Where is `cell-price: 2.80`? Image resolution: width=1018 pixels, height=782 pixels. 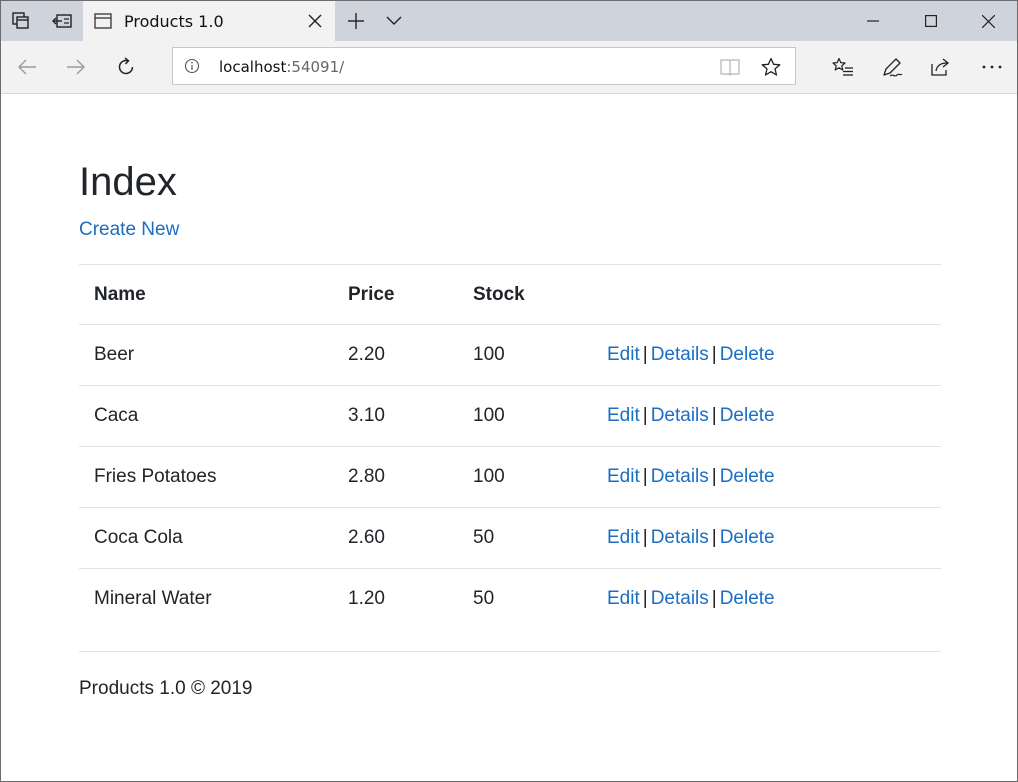
cell-price: 2.80 is located at coordinates (395, 477).